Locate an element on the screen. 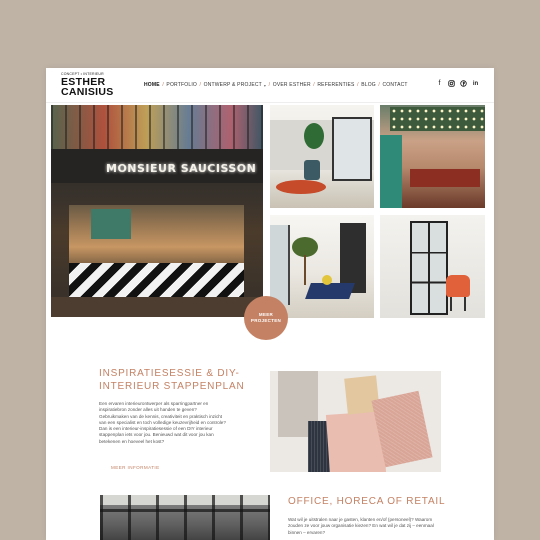 The width and height of the screenshot is (540, 540). photo-detail-grid is located at coordinates (157, 127).